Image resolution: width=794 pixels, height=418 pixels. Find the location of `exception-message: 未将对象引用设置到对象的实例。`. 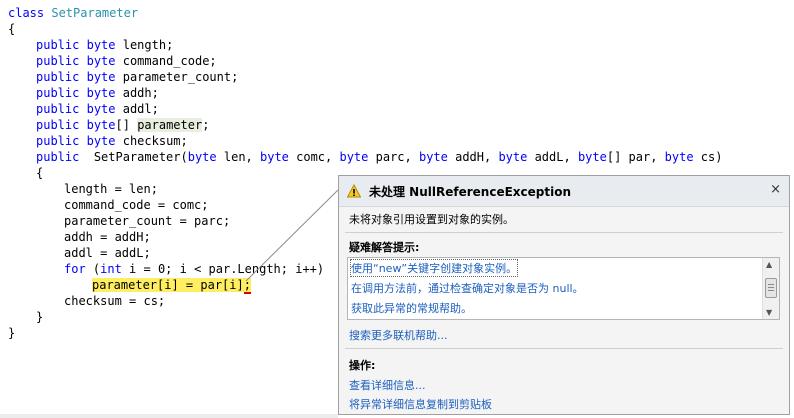

exception-message: 未将对象引用设置到对象的实例。 is located at coordinates (431, 219).